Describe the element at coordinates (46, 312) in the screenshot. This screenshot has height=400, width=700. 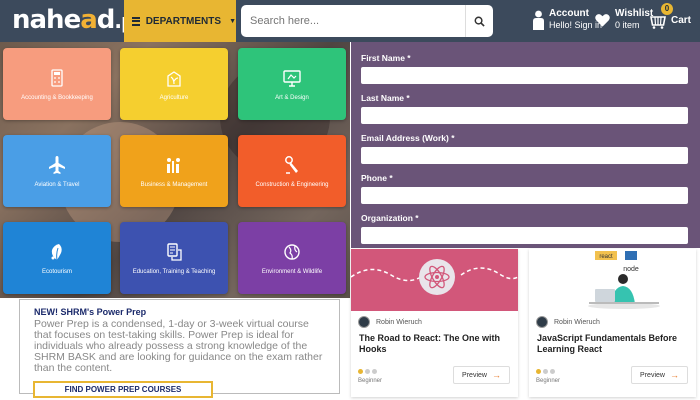
I see `new-tag: NEW!` at that location.